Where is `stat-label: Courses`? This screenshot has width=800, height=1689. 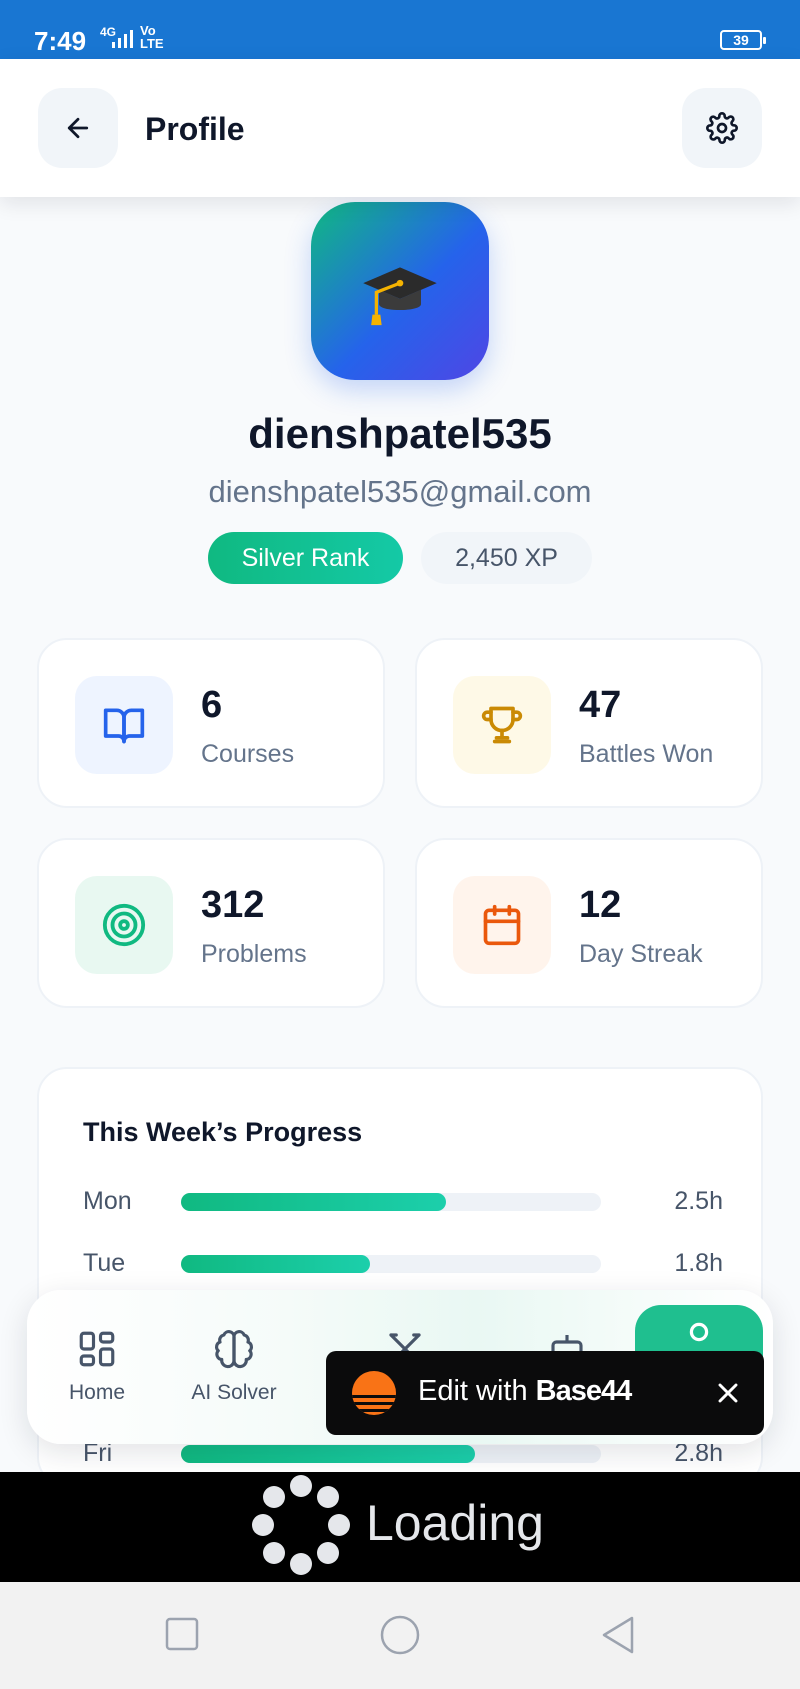
stat-label: Courses is located at coordinates (248, 754).